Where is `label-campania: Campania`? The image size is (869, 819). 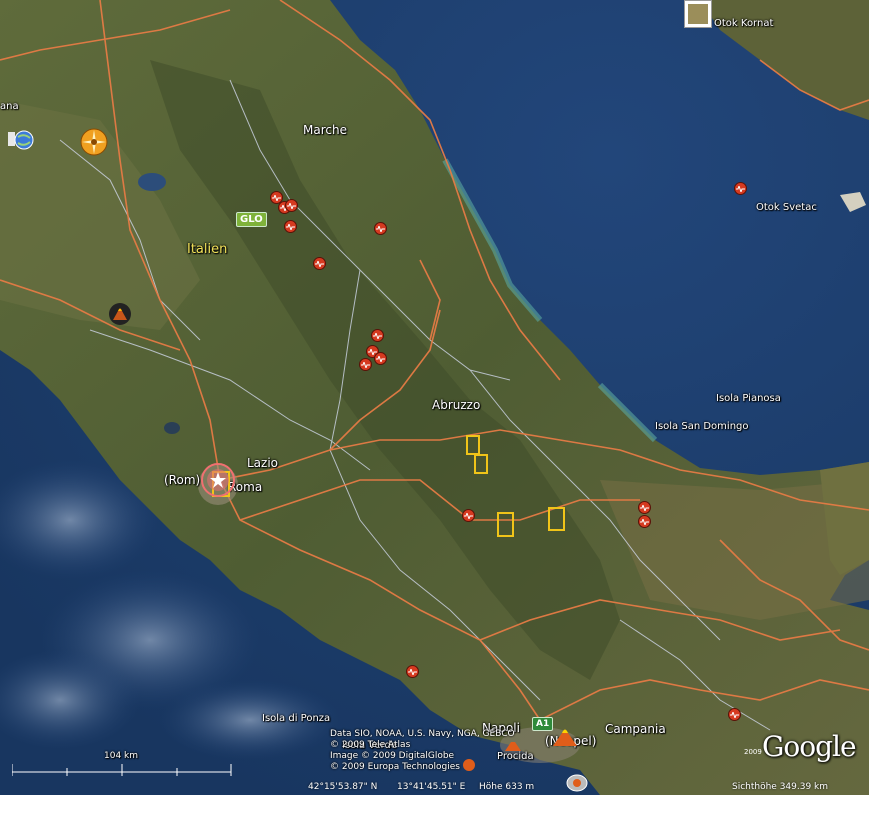
label-campania: Campania is located at coordinates (635, 729).